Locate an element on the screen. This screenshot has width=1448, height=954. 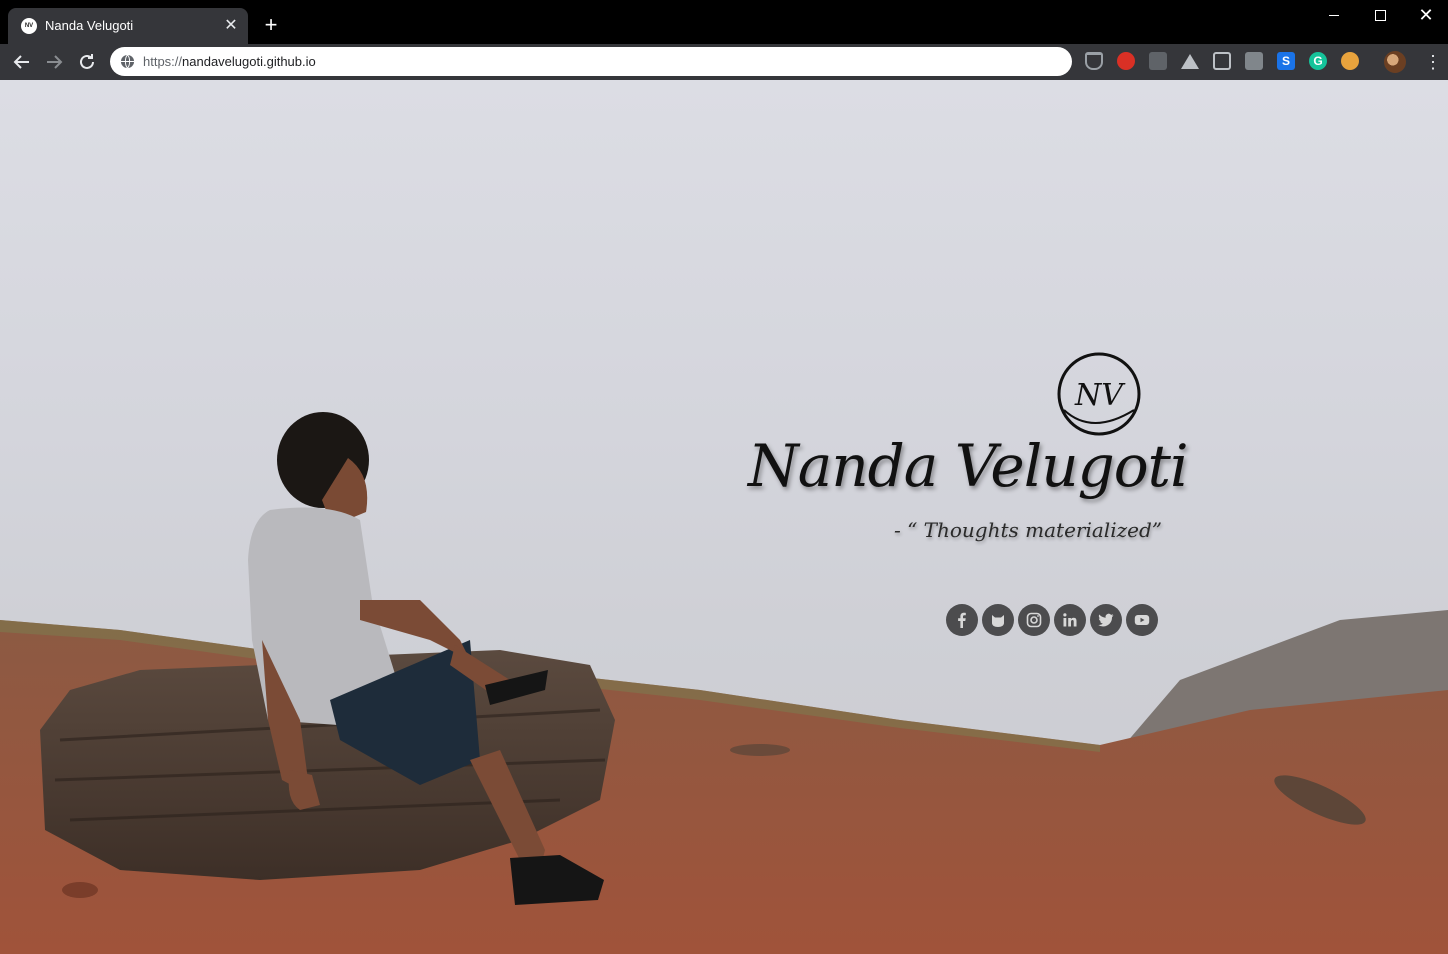
browser-titlebar: NV Nanda Velugoti ✕ + ✕ is located at coordinates (724, 22).